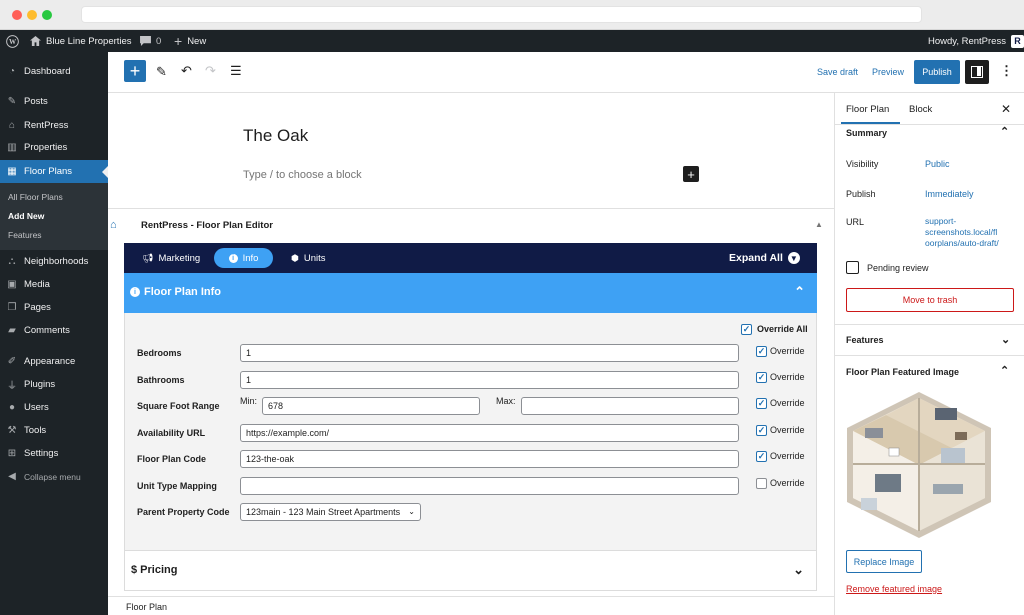  What do you see at coordinates (471, 605) in the screenshot?
I see `footer-breadcrumb-bar: Floor Plan` at bounding box center [471, 605].